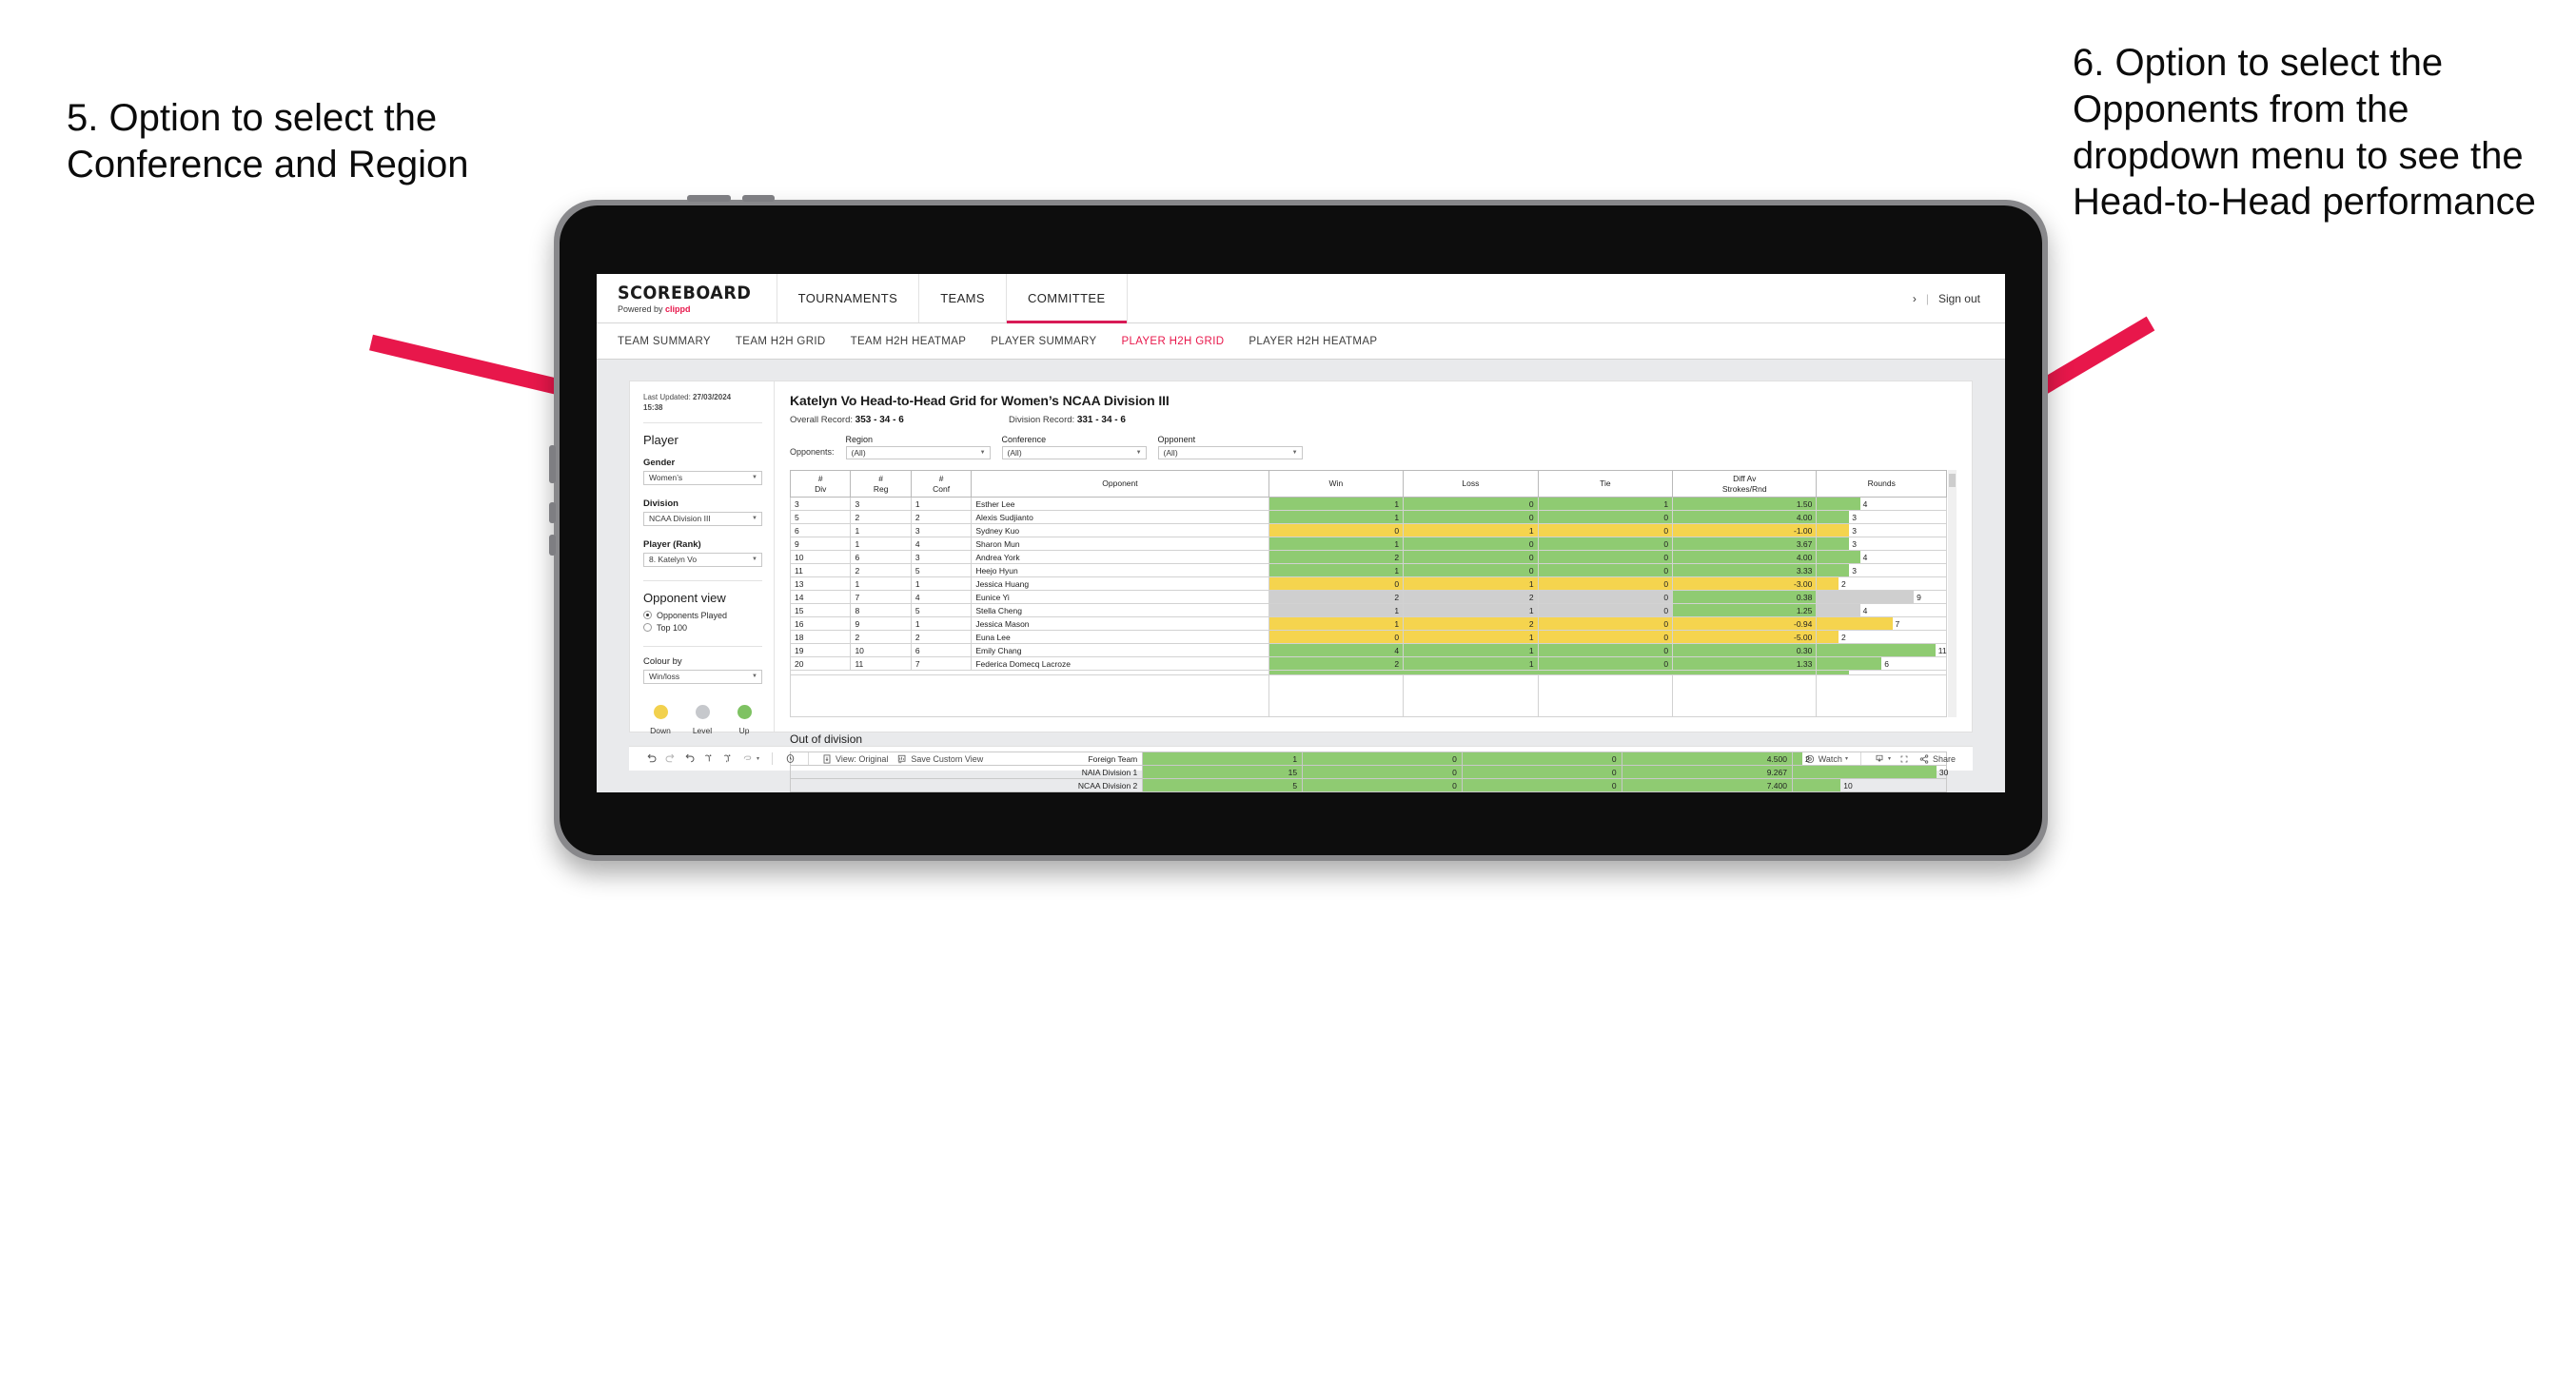  Describe the element at coordinates (1952, 480) in the screenshot. I see `grid-scrollbar-thumb` at that location.